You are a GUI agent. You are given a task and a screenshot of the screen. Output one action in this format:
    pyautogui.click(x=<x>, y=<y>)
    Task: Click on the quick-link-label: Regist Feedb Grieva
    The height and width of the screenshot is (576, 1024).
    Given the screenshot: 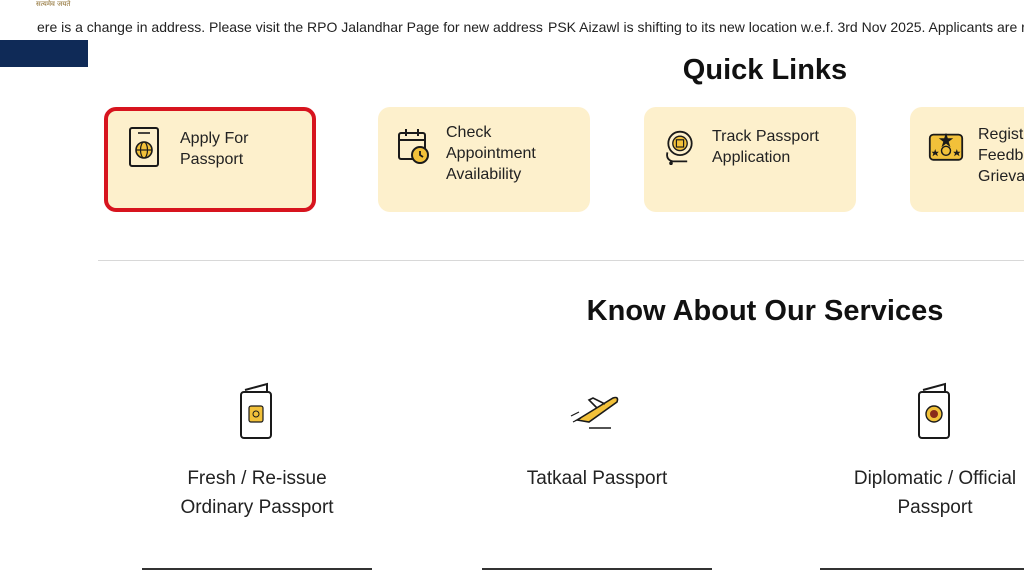 What is the action you would take?
    pyautogui.click(x=1001, y=155)
    